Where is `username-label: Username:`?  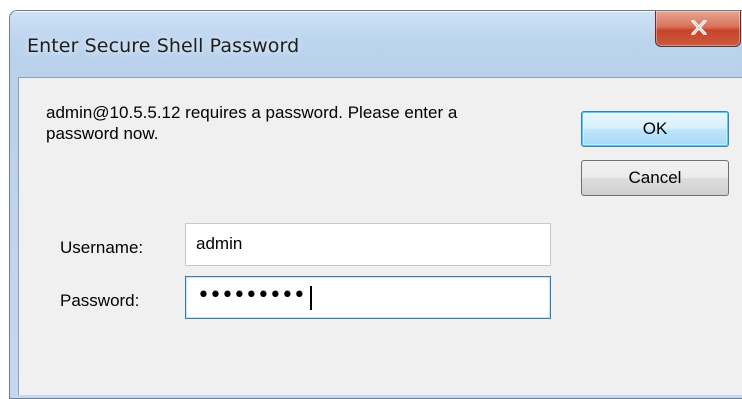 username-label: Username: is located at coordinates (102, 247).